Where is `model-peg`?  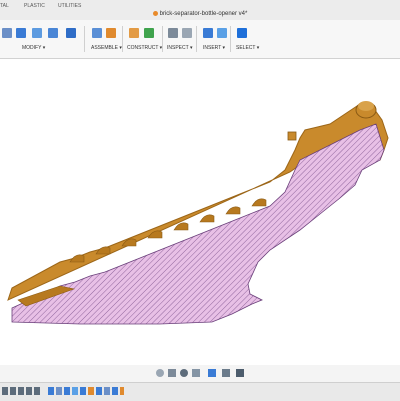
model-peg is located at coordinates (292, 136).